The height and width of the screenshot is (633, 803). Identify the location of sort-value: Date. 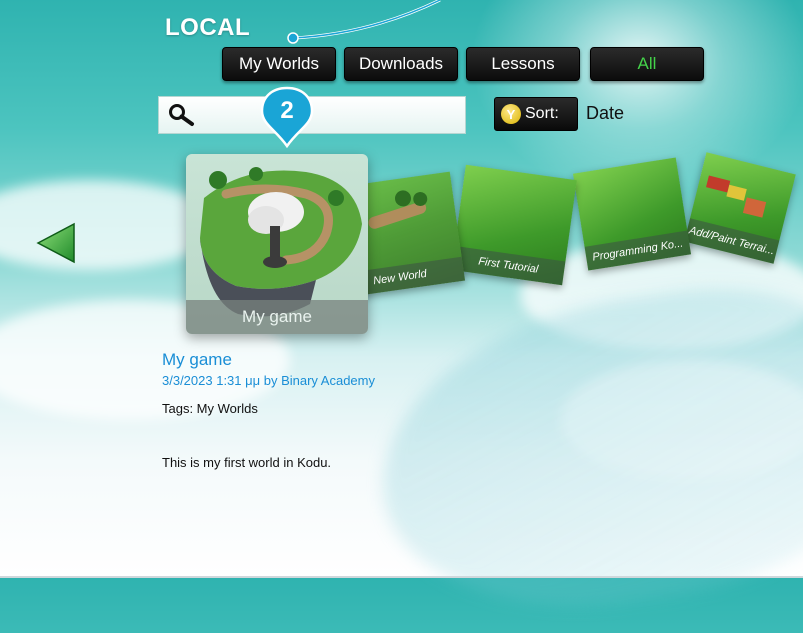
(605, 113).